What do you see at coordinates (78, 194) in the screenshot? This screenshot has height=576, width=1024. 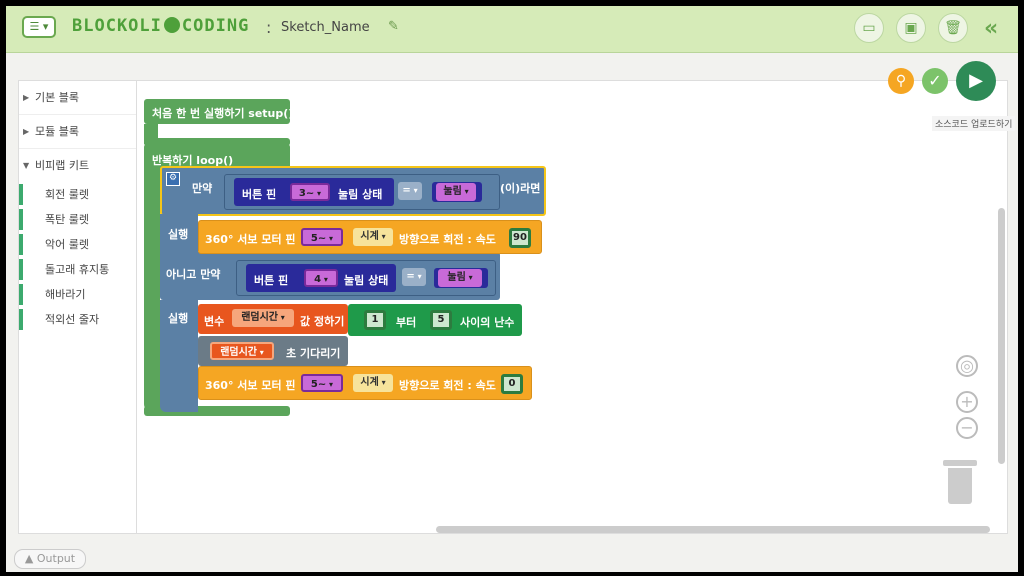 I see `kit-item-rotate-roulette: 회전 룰렛` at bounding box center [78, 194].